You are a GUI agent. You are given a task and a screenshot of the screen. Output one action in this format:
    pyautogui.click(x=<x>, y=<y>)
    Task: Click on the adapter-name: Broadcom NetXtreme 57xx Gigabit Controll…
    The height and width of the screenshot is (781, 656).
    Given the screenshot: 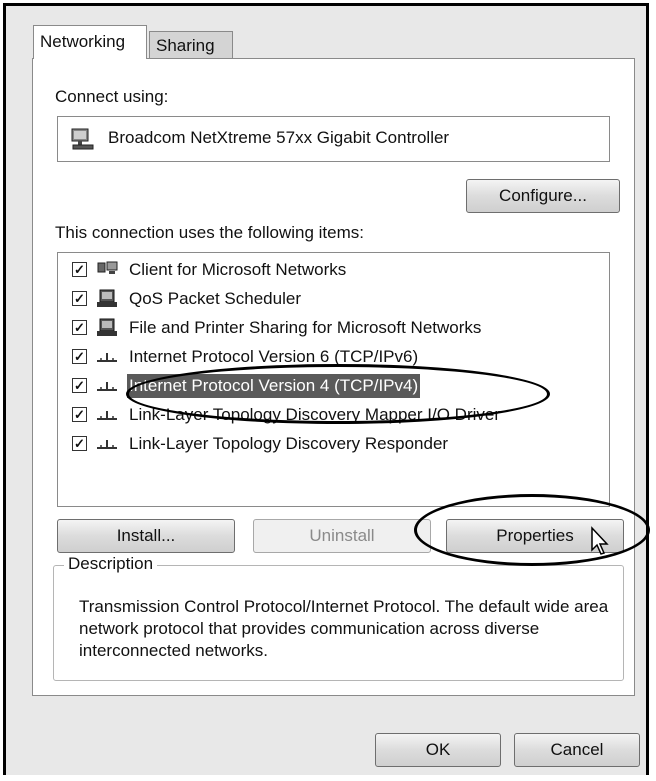 What is the action you would take?
    pyautogui.click(x=279, y=137)
    